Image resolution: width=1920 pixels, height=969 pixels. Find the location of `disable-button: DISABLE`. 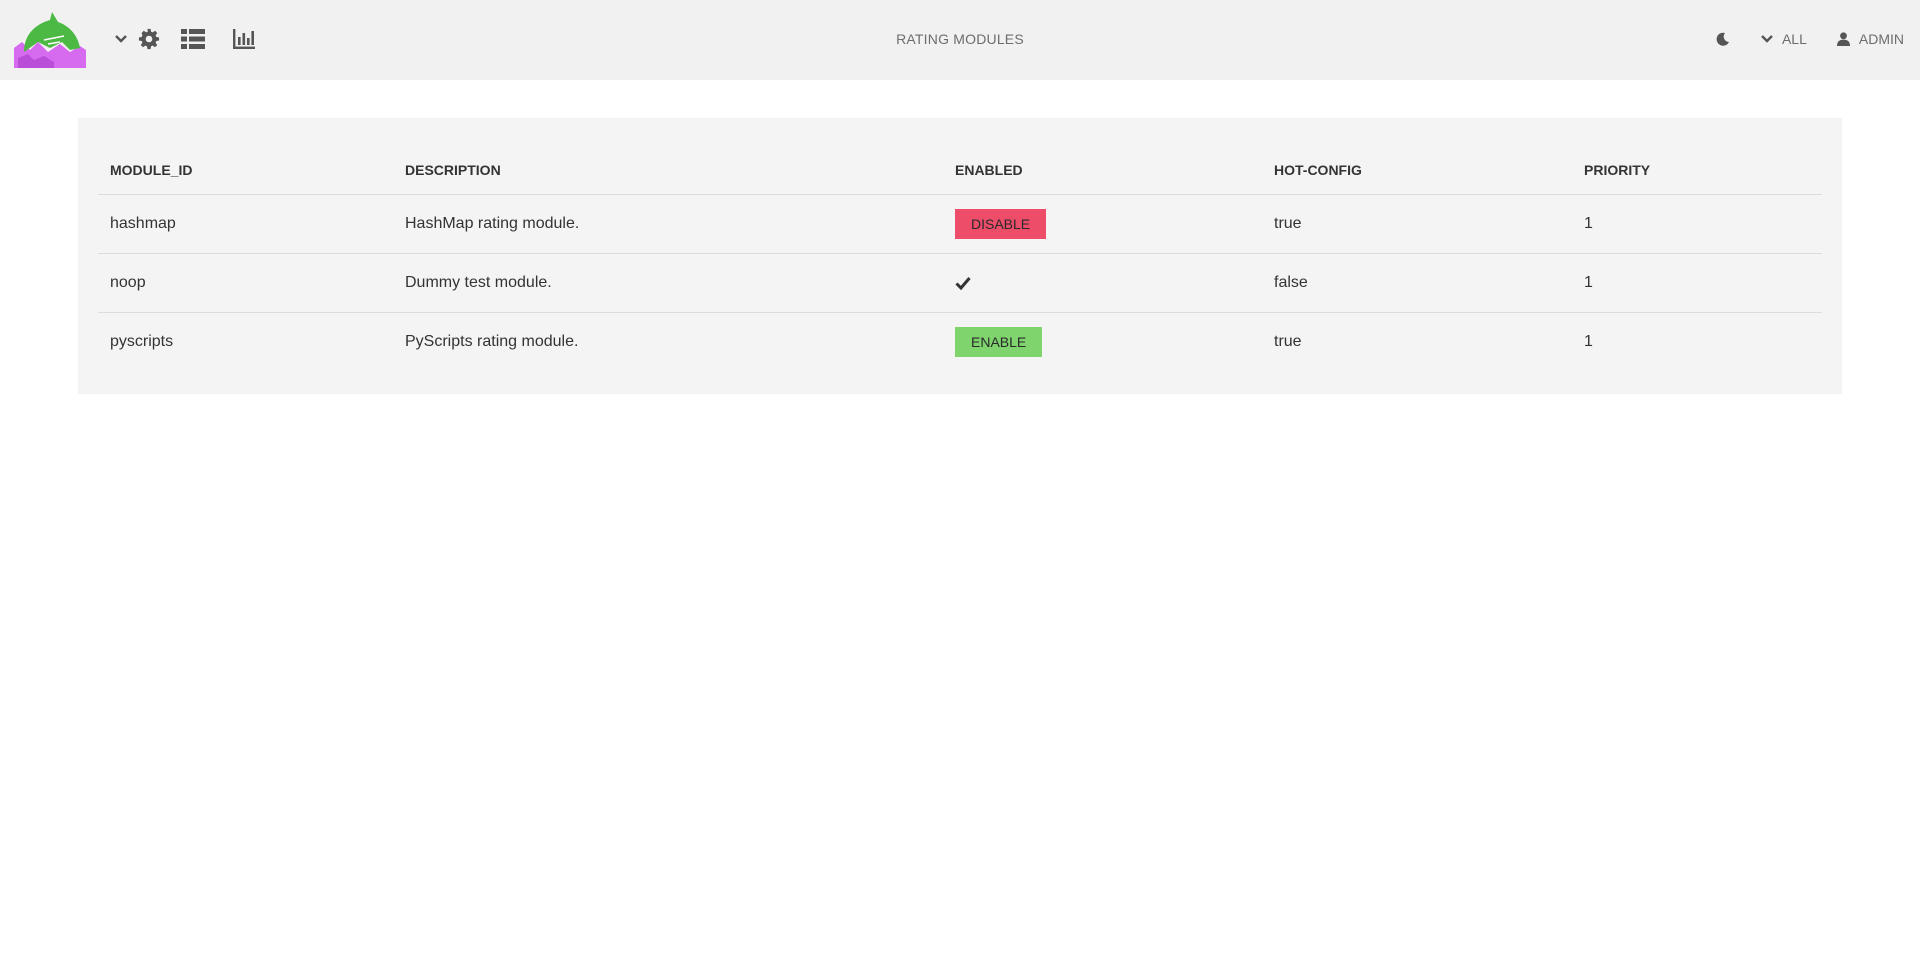

disable-button: DISABLE is located at coordinates (1001, 224).